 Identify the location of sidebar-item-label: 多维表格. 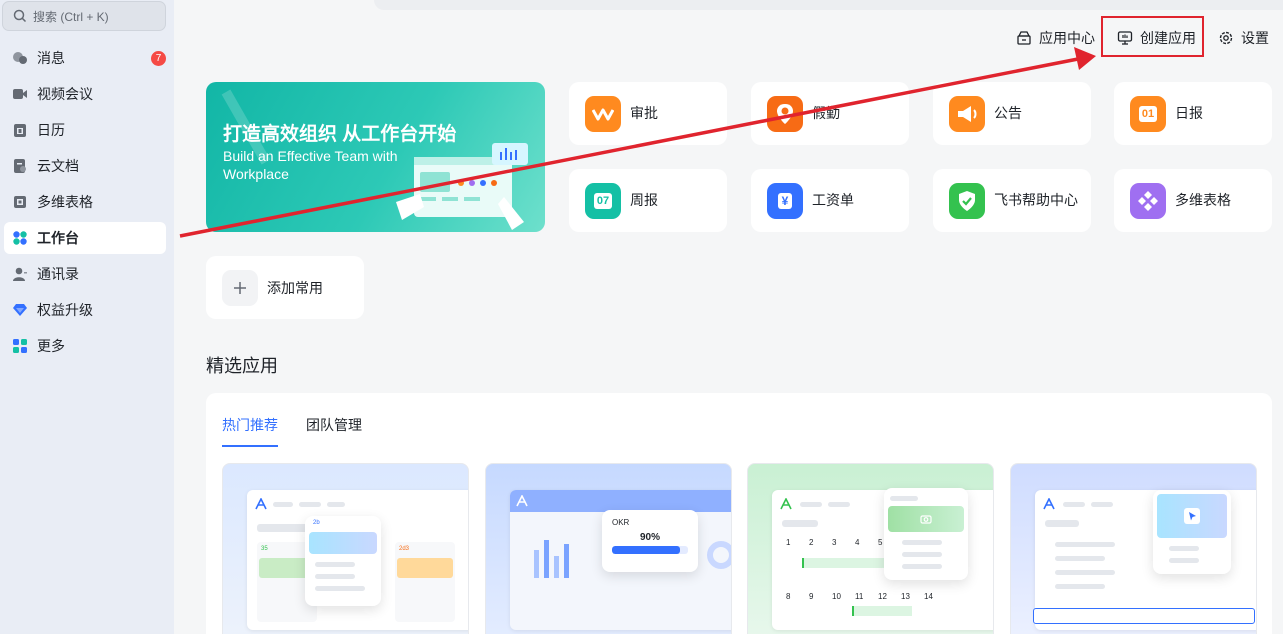
(65, 202).